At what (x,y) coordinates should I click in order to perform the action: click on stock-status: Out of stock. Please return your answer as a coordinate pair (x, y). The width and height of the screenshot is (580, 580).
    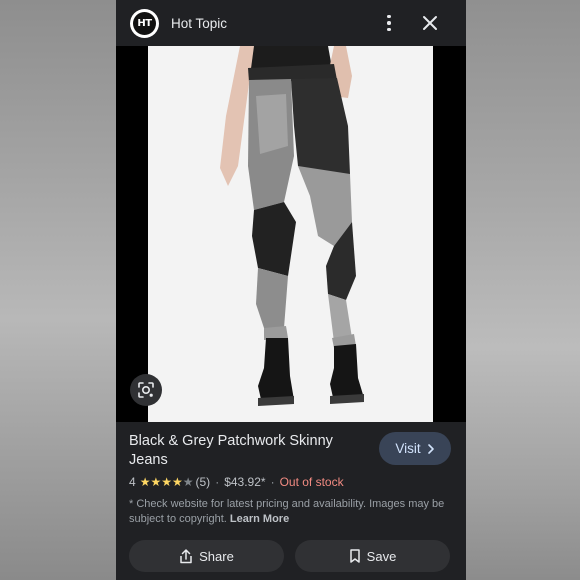
    Looking at the image, I should click on (311, 482).